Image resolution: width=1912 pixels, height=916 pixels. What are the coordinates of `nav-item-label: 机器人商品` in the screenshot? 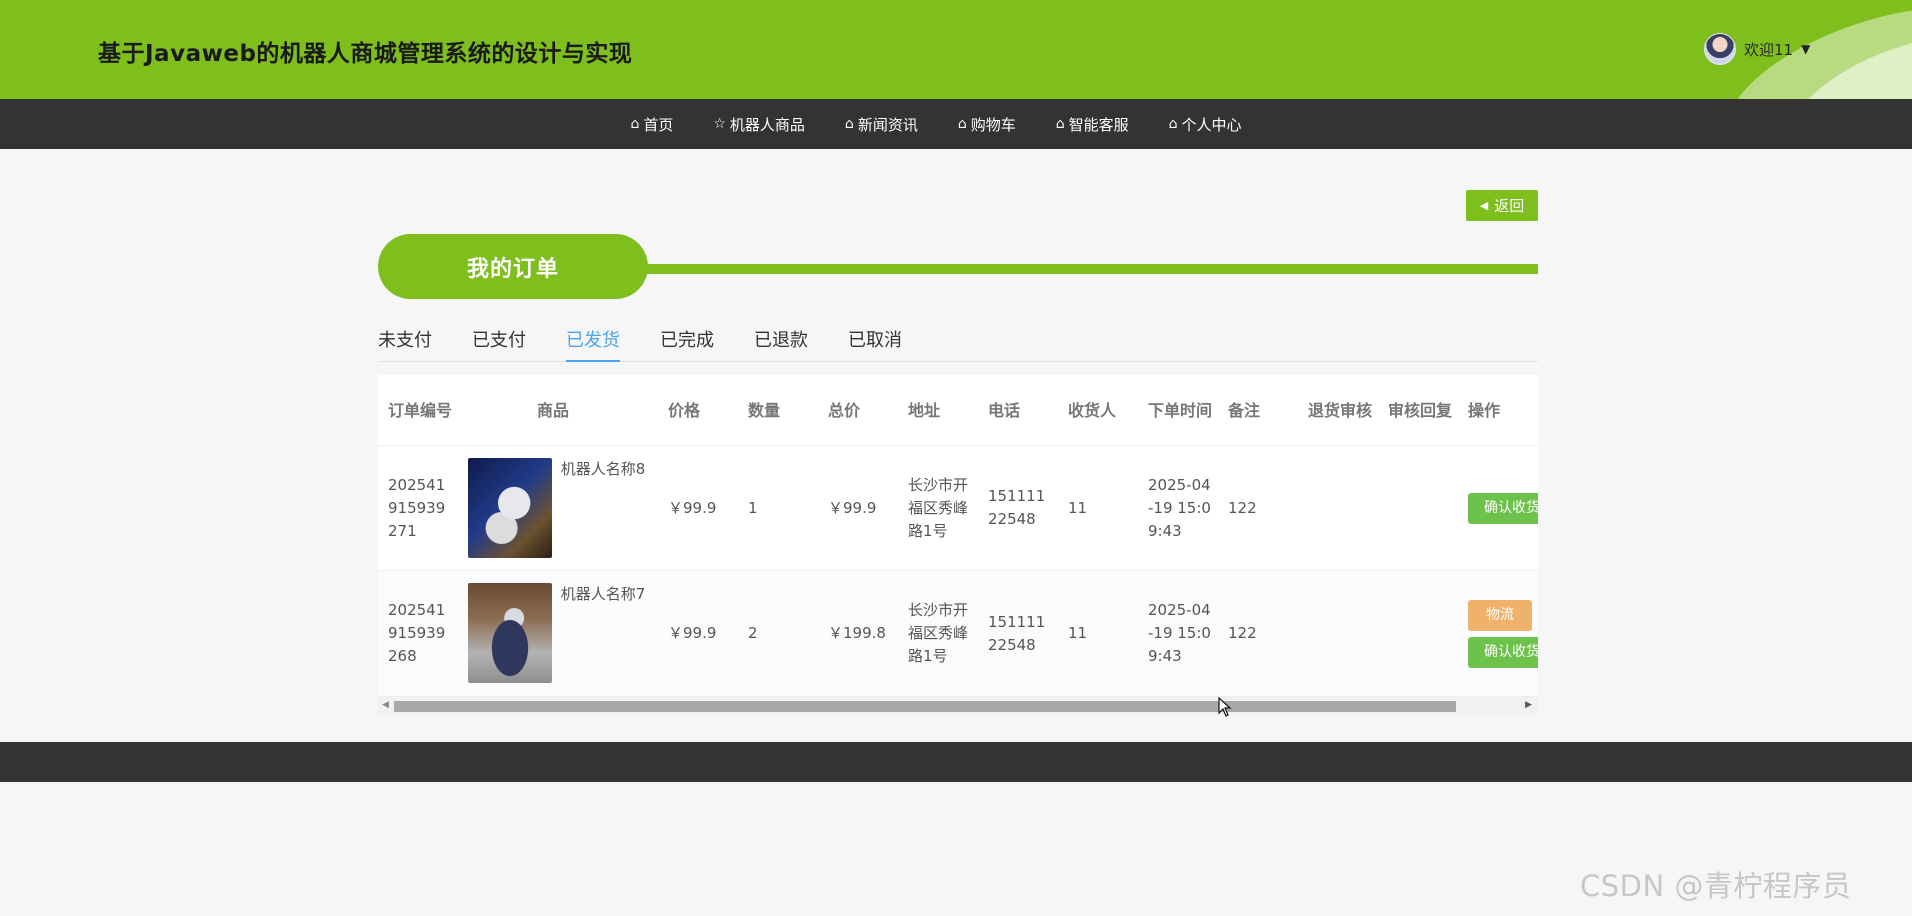 It's located at (767, 124).